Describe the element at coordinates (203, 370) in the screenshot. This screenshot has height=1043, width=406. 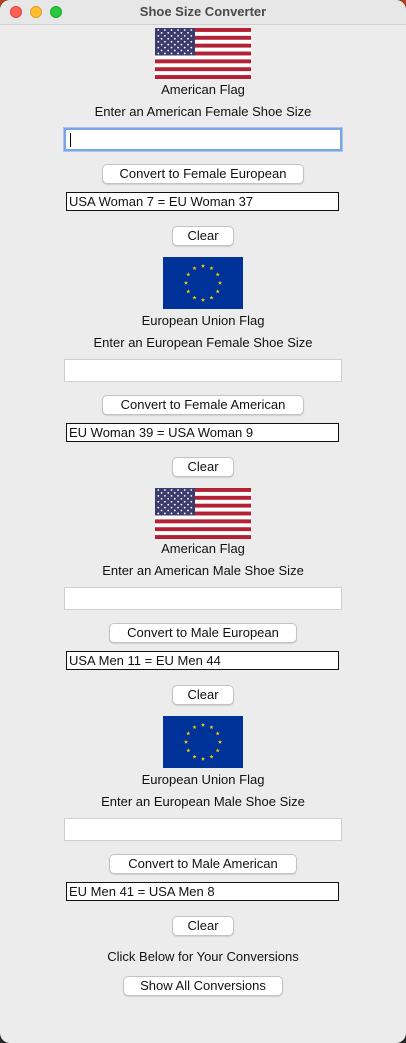
I see `european-female-size-input` at that location.